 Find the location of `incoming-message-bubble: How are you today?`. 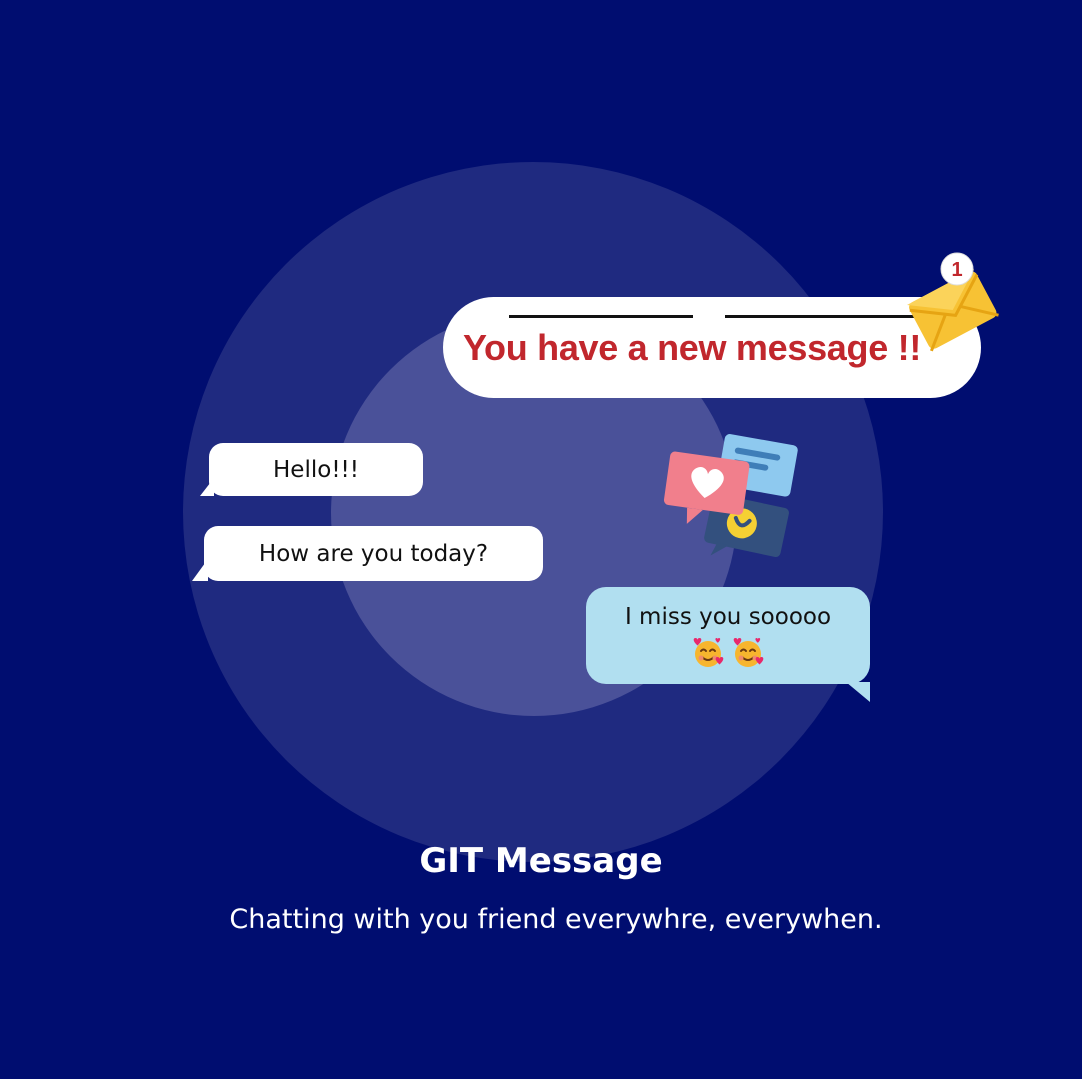

incoming-message-bubble: How are you today? is located at coordinates (367, 553).